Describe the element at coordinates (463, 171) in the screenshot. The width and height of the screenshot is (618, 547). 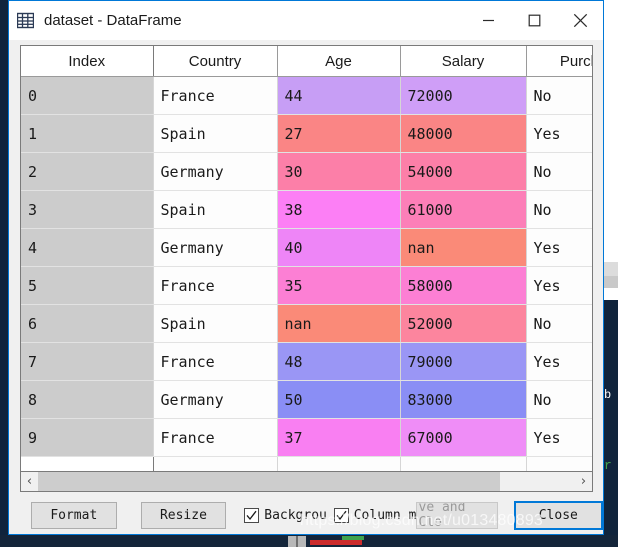
I see `cell-salary: 54000` at that location.